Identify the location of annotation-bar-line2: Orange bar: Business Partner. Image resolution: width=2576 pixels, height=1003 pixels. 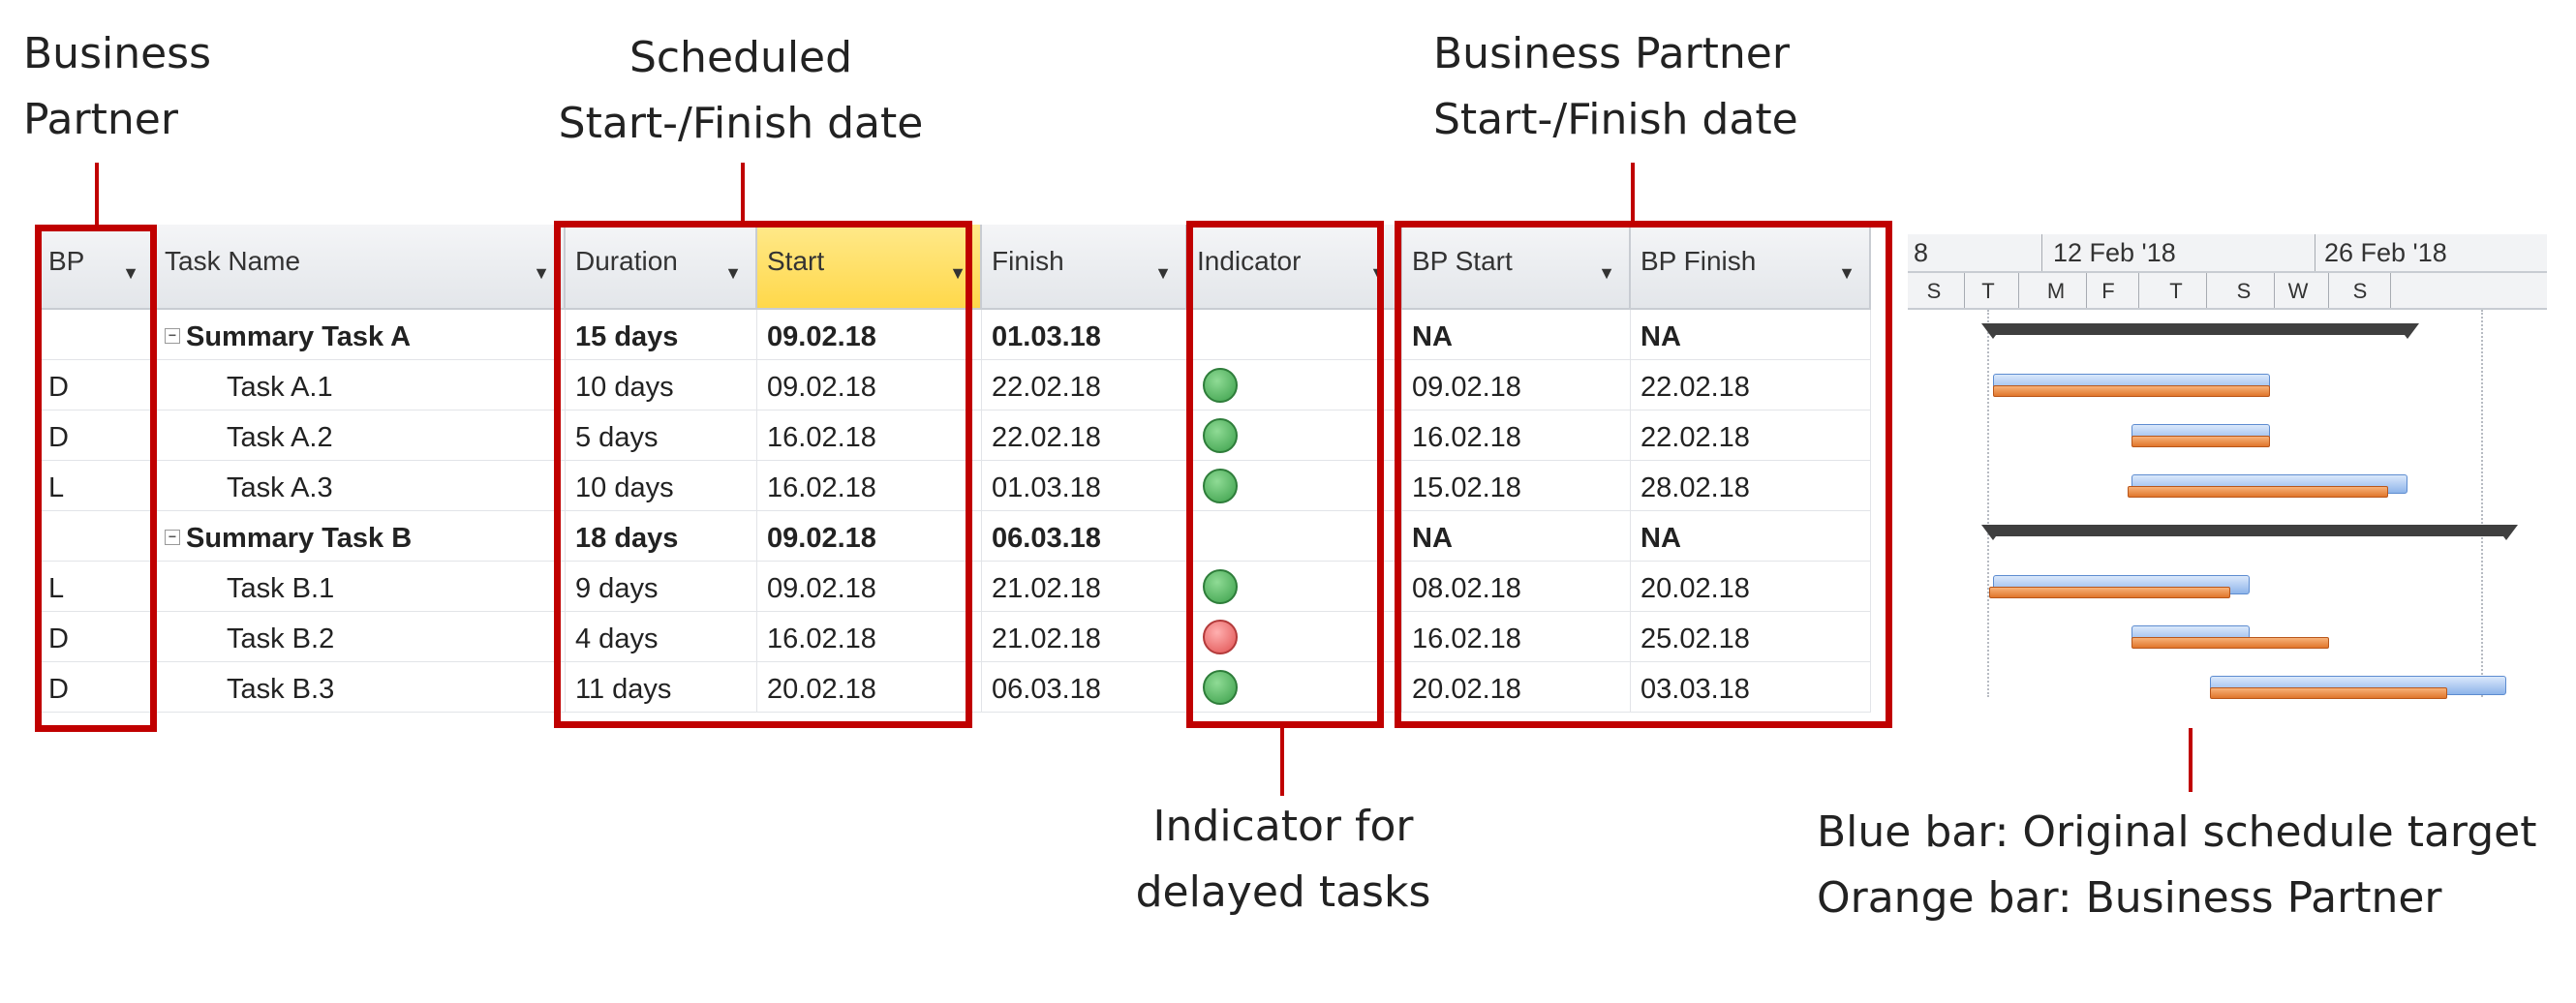
(2129, 898).